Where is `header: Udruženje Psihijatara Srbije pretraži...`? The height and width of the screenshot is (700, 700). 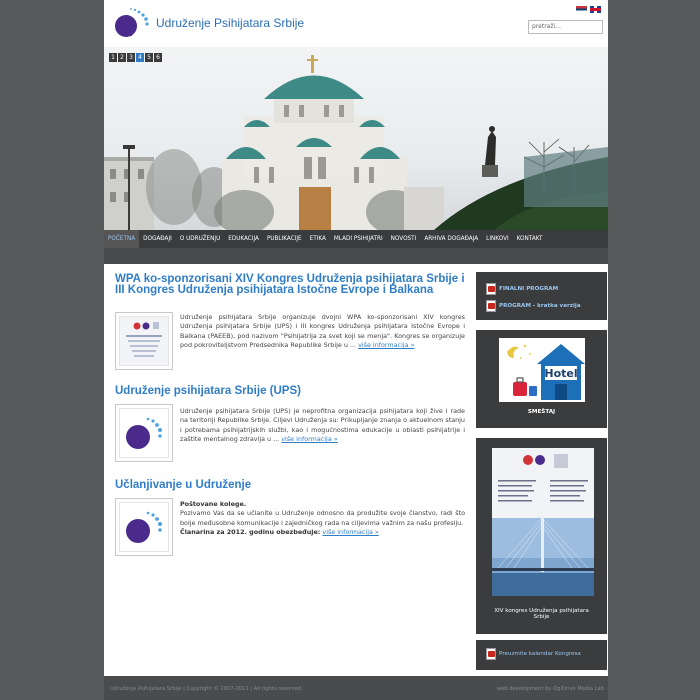 header: Udruženje Psihijatara Srbije pretraži... is located at coordinates (356, 23).